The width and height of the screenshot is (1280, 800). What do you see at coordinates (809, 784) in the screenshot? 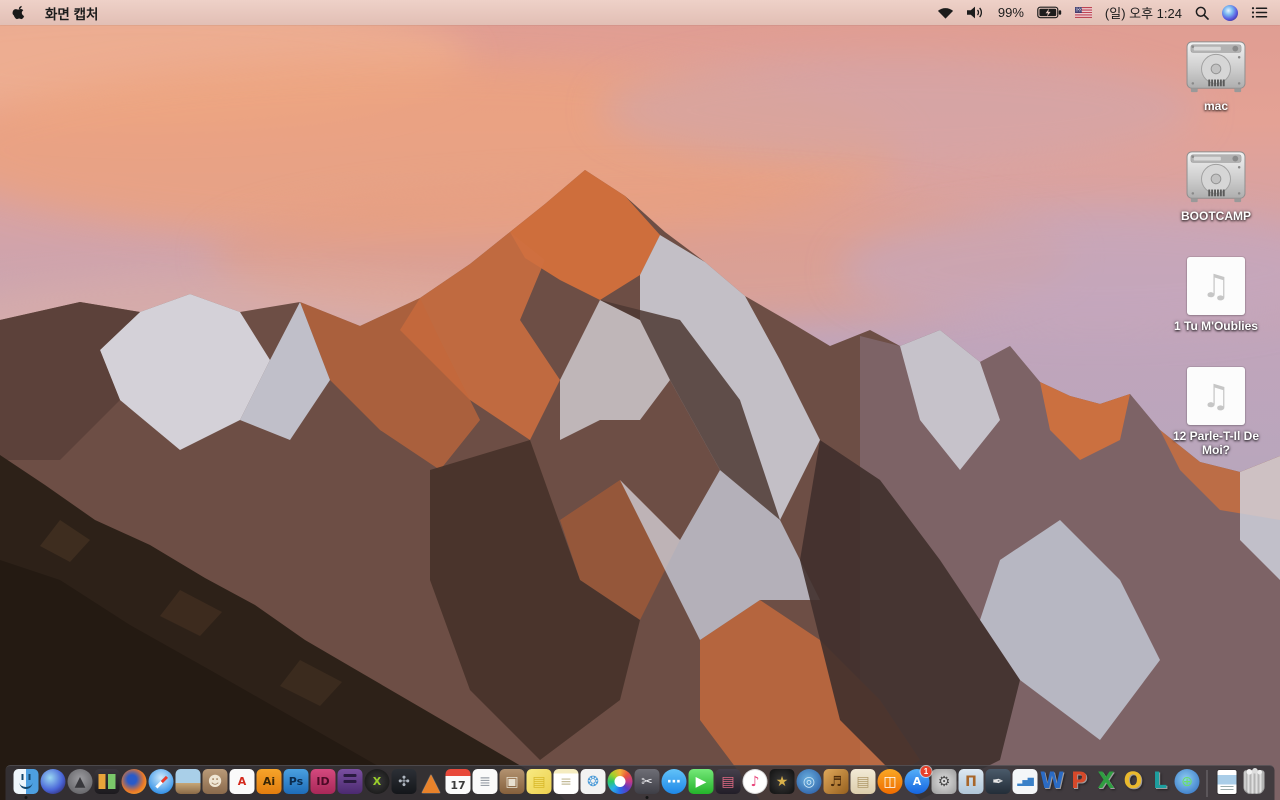
I see `dvd-player-icon: ◎` at bounding box center [809, 784].